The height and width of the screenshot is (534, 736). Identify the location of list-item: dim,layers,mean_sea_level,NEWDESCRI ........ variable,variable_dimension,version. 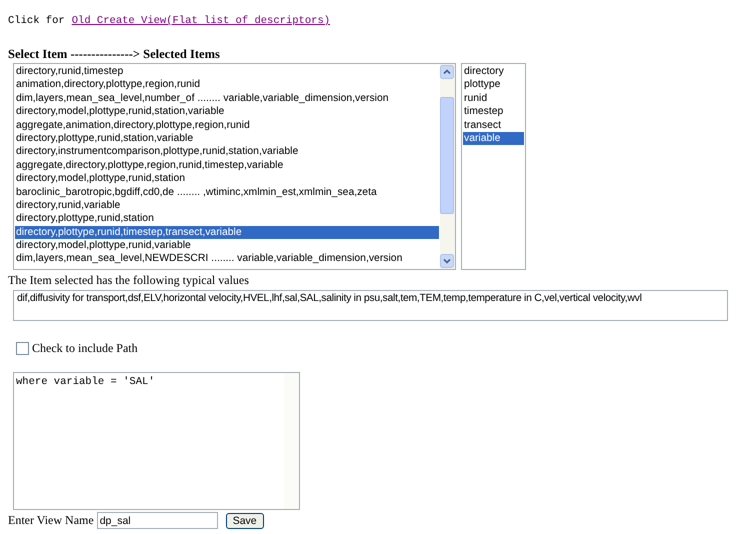
(227, 259).